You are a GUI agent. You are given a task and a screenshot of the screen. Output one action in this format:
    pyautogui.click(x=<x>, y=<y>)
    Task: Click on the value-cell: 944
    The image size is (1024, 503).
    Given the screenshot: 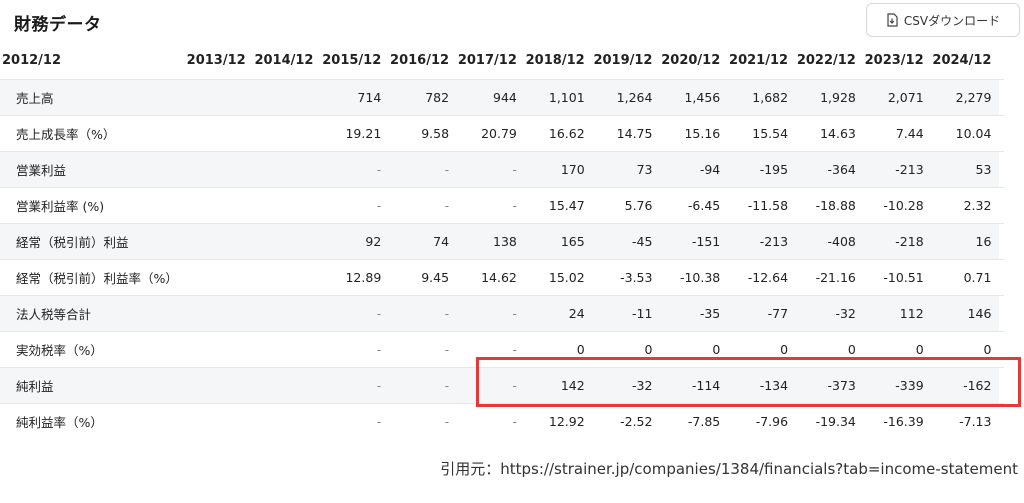 What is the action you would take?
    pyautogui.click(x=505, y=97)
    